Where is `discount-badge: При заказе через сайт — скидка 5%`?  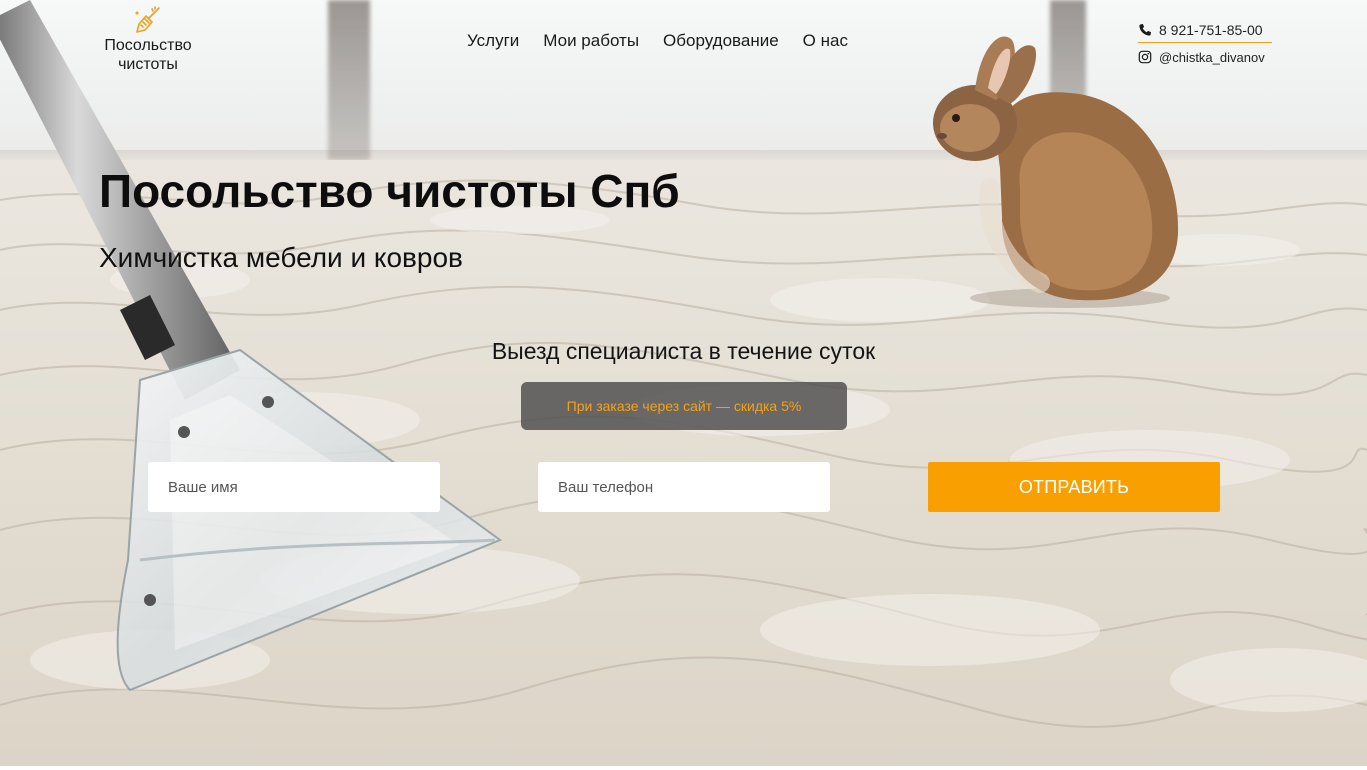
discount-badge: При заказе через сайт — скидка 5% is located at coordinates (684, 406).